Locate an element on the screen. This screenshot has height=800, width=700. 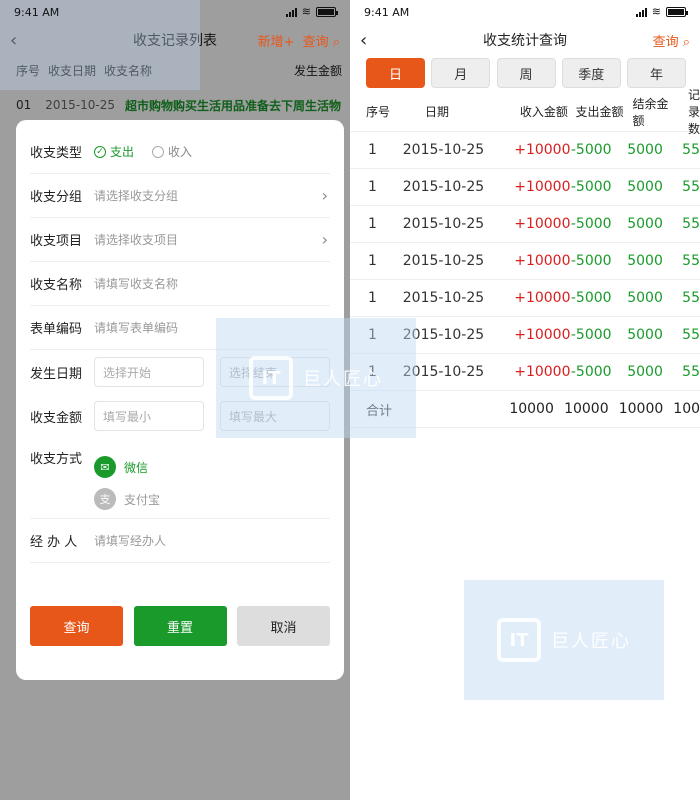
type-row: 收支类型 ✓ 支出 收入 is located at coordinates (180, 152).